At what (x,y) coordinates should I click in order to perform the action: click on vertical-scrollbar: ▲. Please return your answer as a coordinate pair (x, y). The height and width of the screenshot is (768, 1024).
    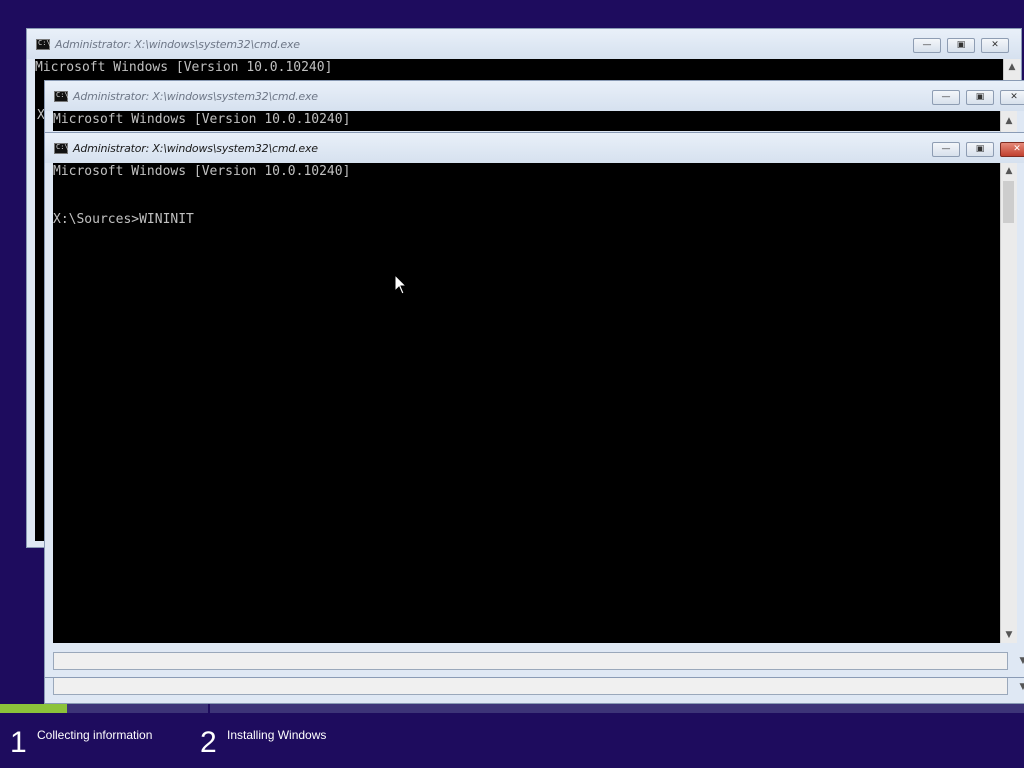
    Looking at the image, I should click on (1008, 122).